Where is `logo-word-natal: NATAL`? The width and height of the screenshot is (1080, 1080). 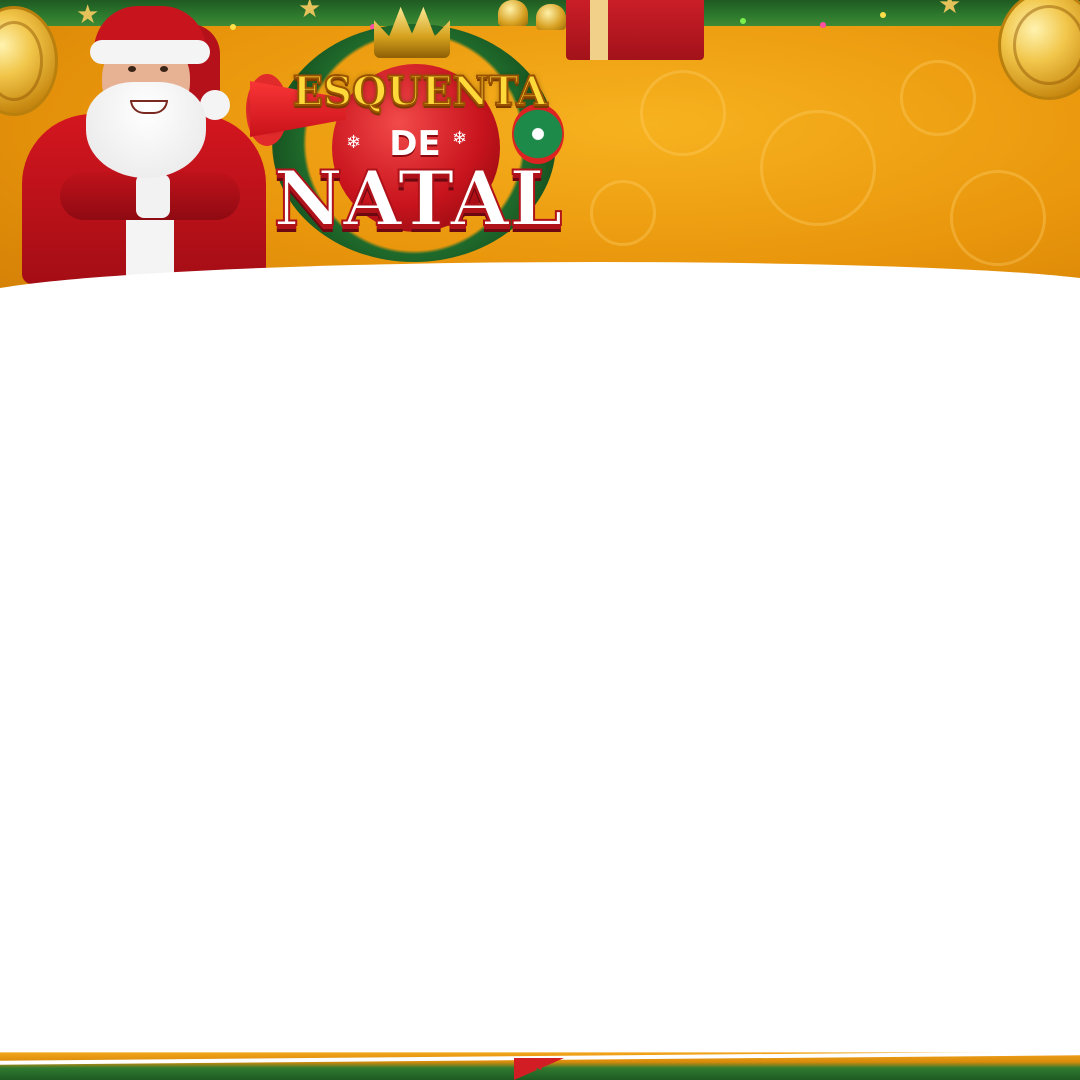
logo-word-natal: NATAL is located at coordinates (417, 198).